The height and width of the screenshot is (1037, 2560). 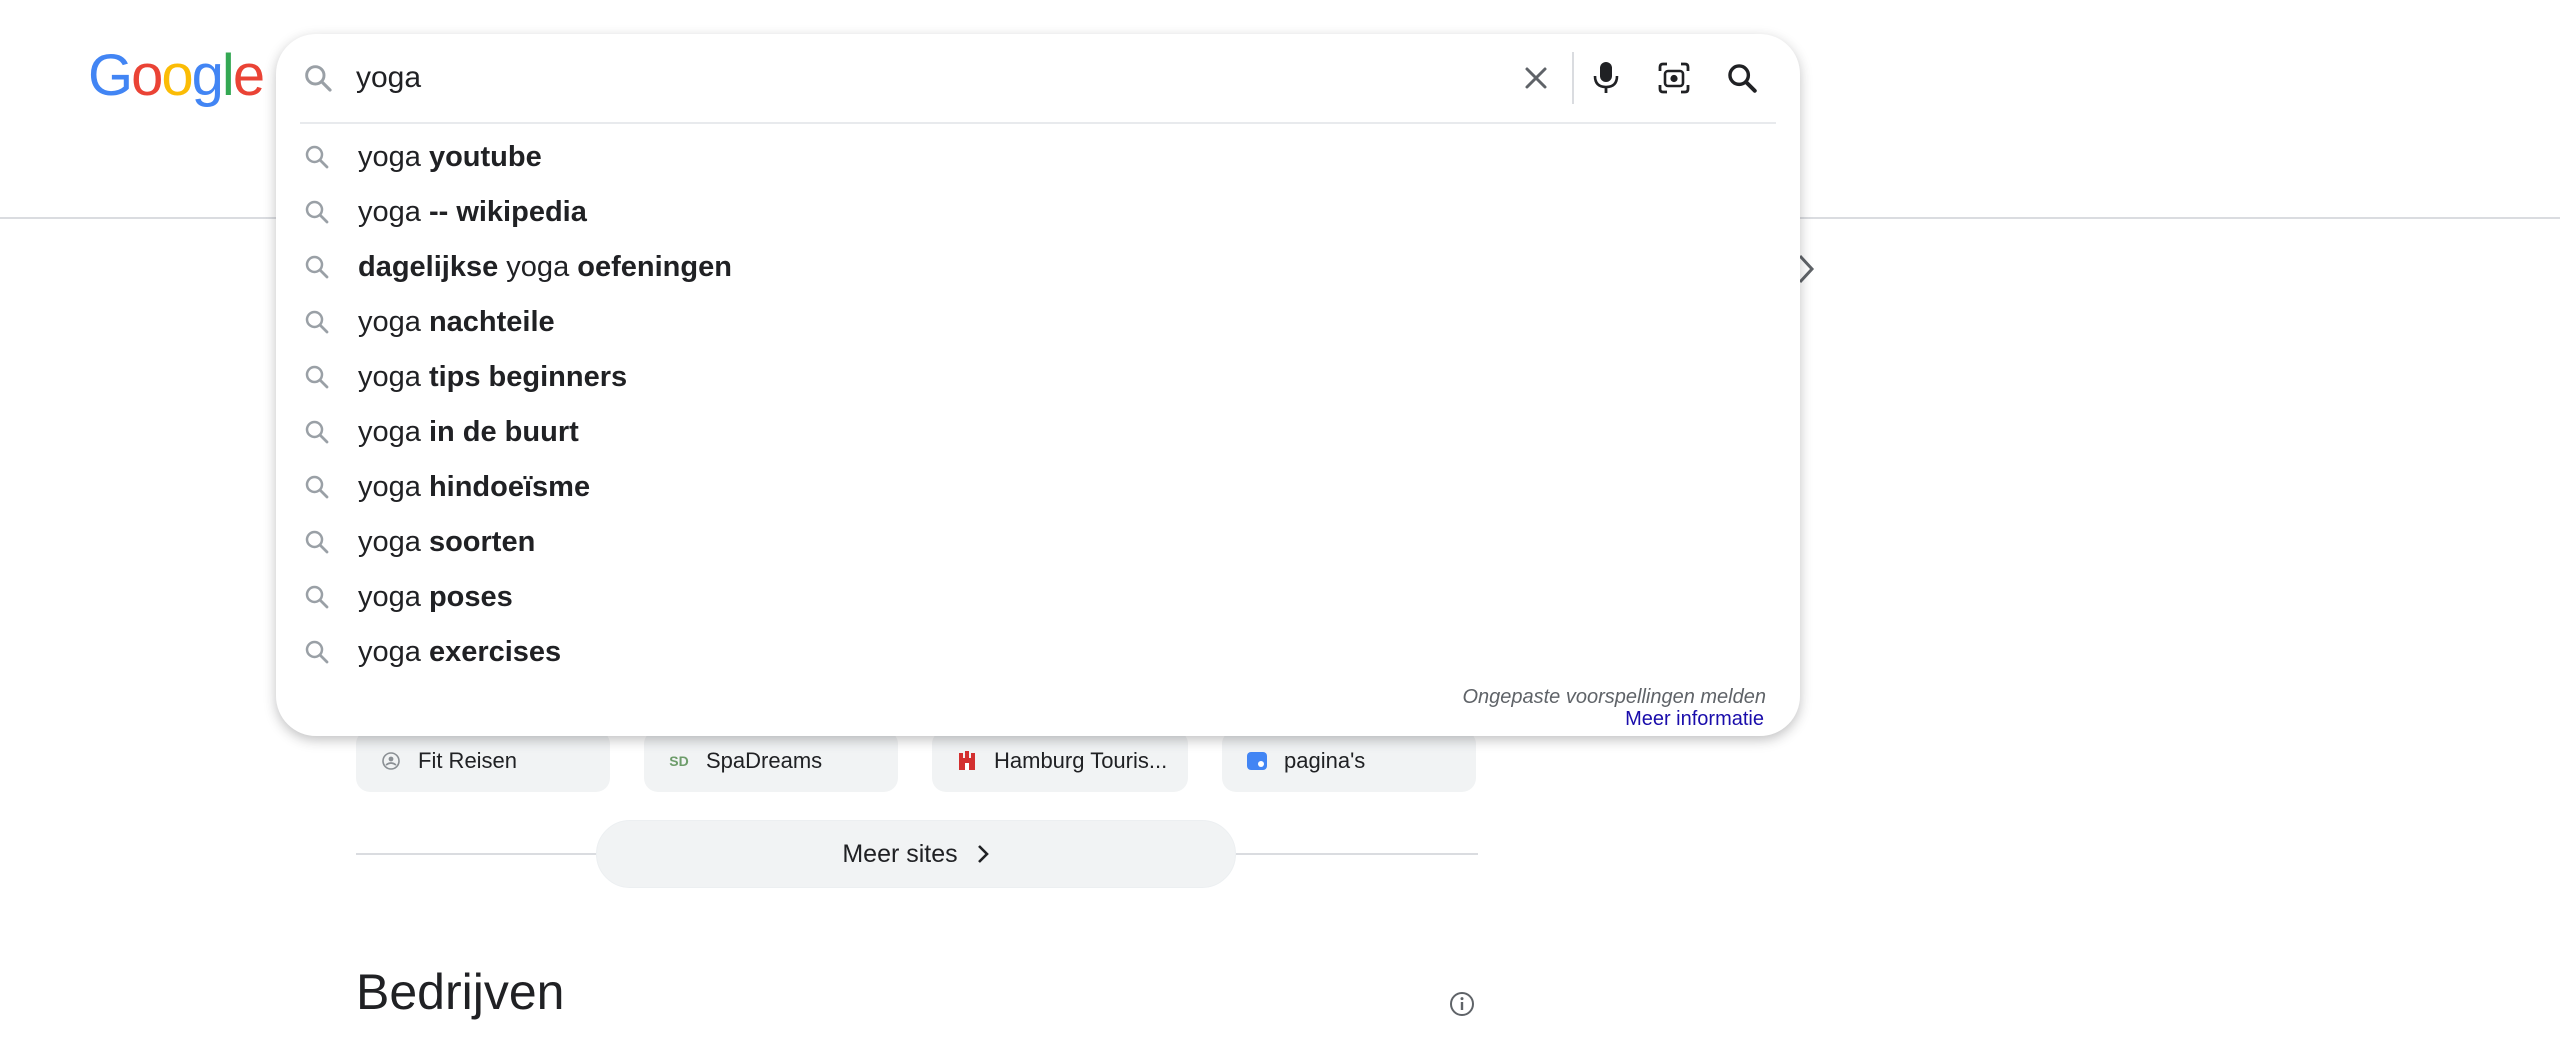 What do you see at coordinates (503, 212) in the screenshot?
I see `suggestion-part-bold: -- wikipedia` at bounding box center [503, 212].